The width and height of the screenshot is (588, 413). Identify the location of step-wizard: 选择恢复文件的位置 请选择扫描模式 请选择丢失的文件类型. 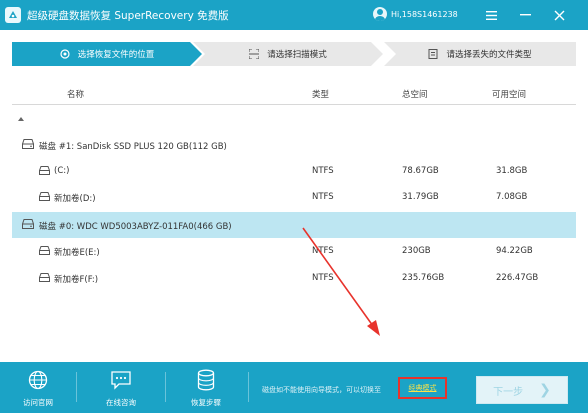
(294, 54).